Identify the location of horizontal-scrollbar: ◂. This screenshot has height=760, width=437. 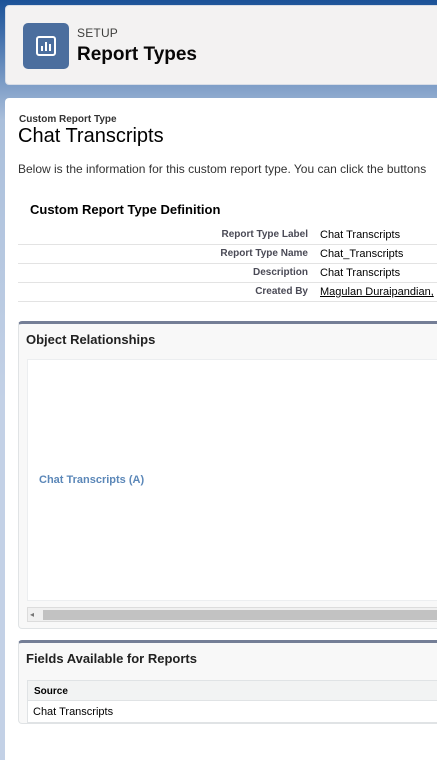
(232, 614).